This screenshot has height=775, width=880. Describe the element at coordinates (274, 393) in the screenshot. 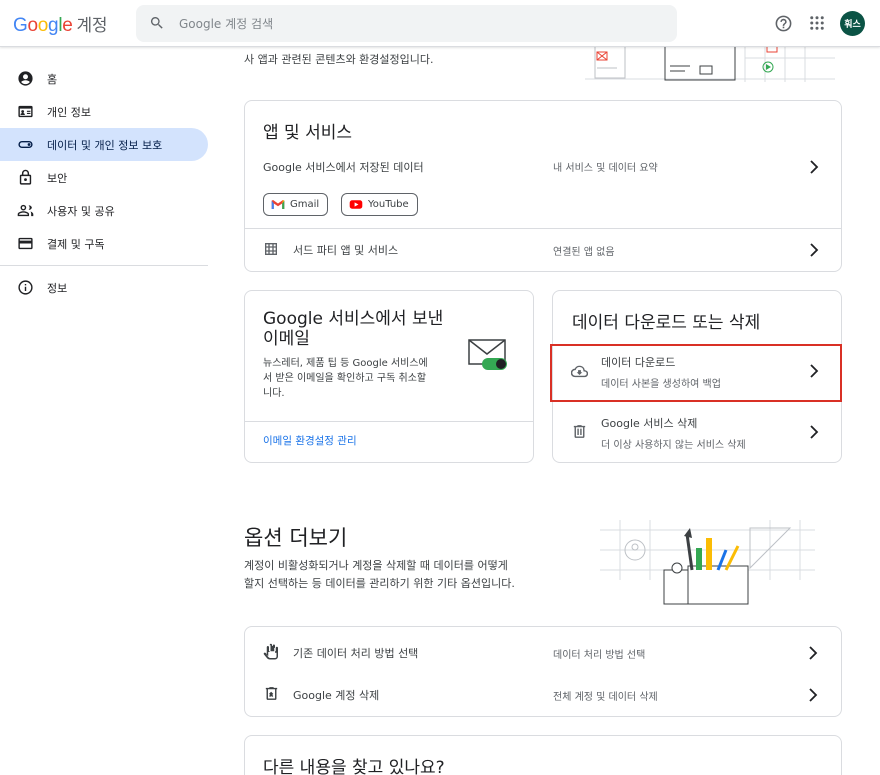

I see `email-desc-line: 니다.` at that location.